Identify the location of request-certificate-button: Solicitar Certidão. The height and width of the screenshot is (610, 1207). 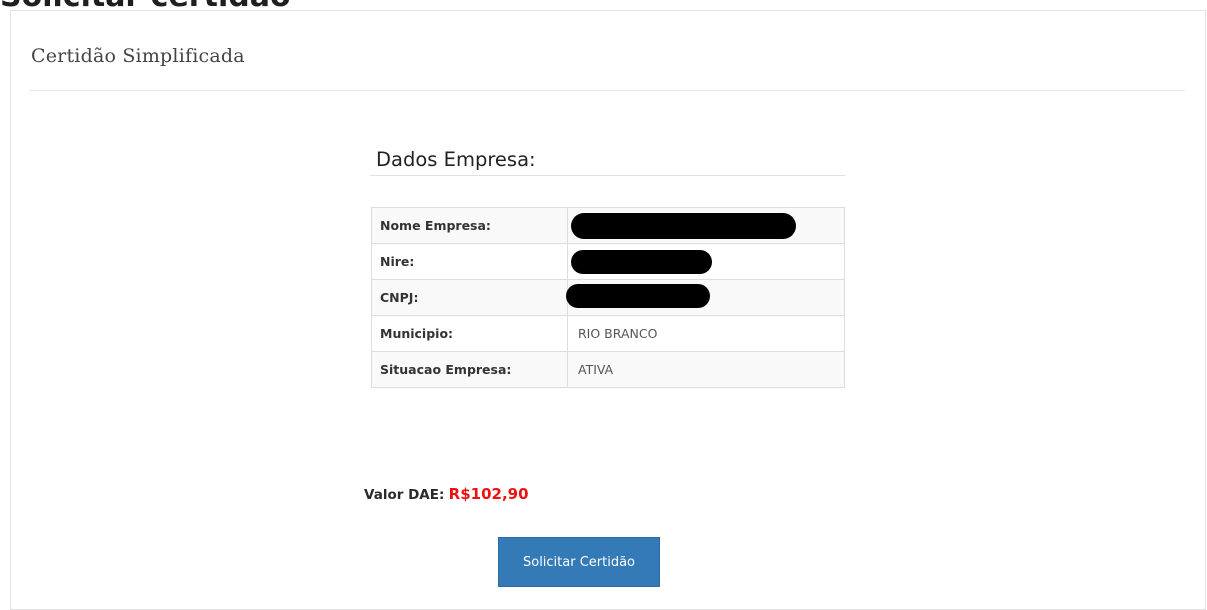
(579, 562).